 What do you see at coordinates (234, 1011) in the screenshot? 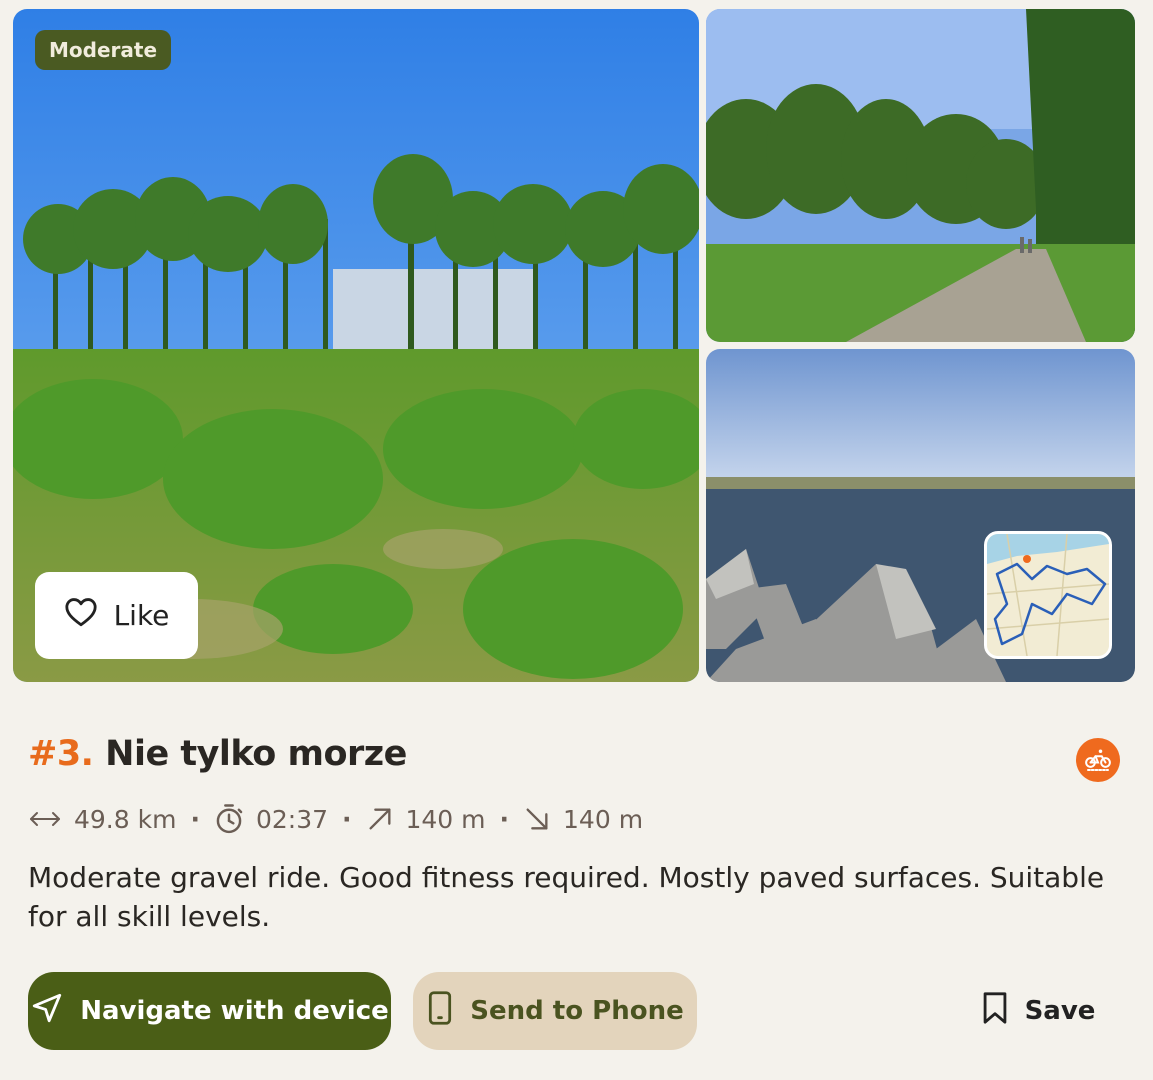
I see `navigate-label: Navigate with device` at bounding box center [234, 1011].